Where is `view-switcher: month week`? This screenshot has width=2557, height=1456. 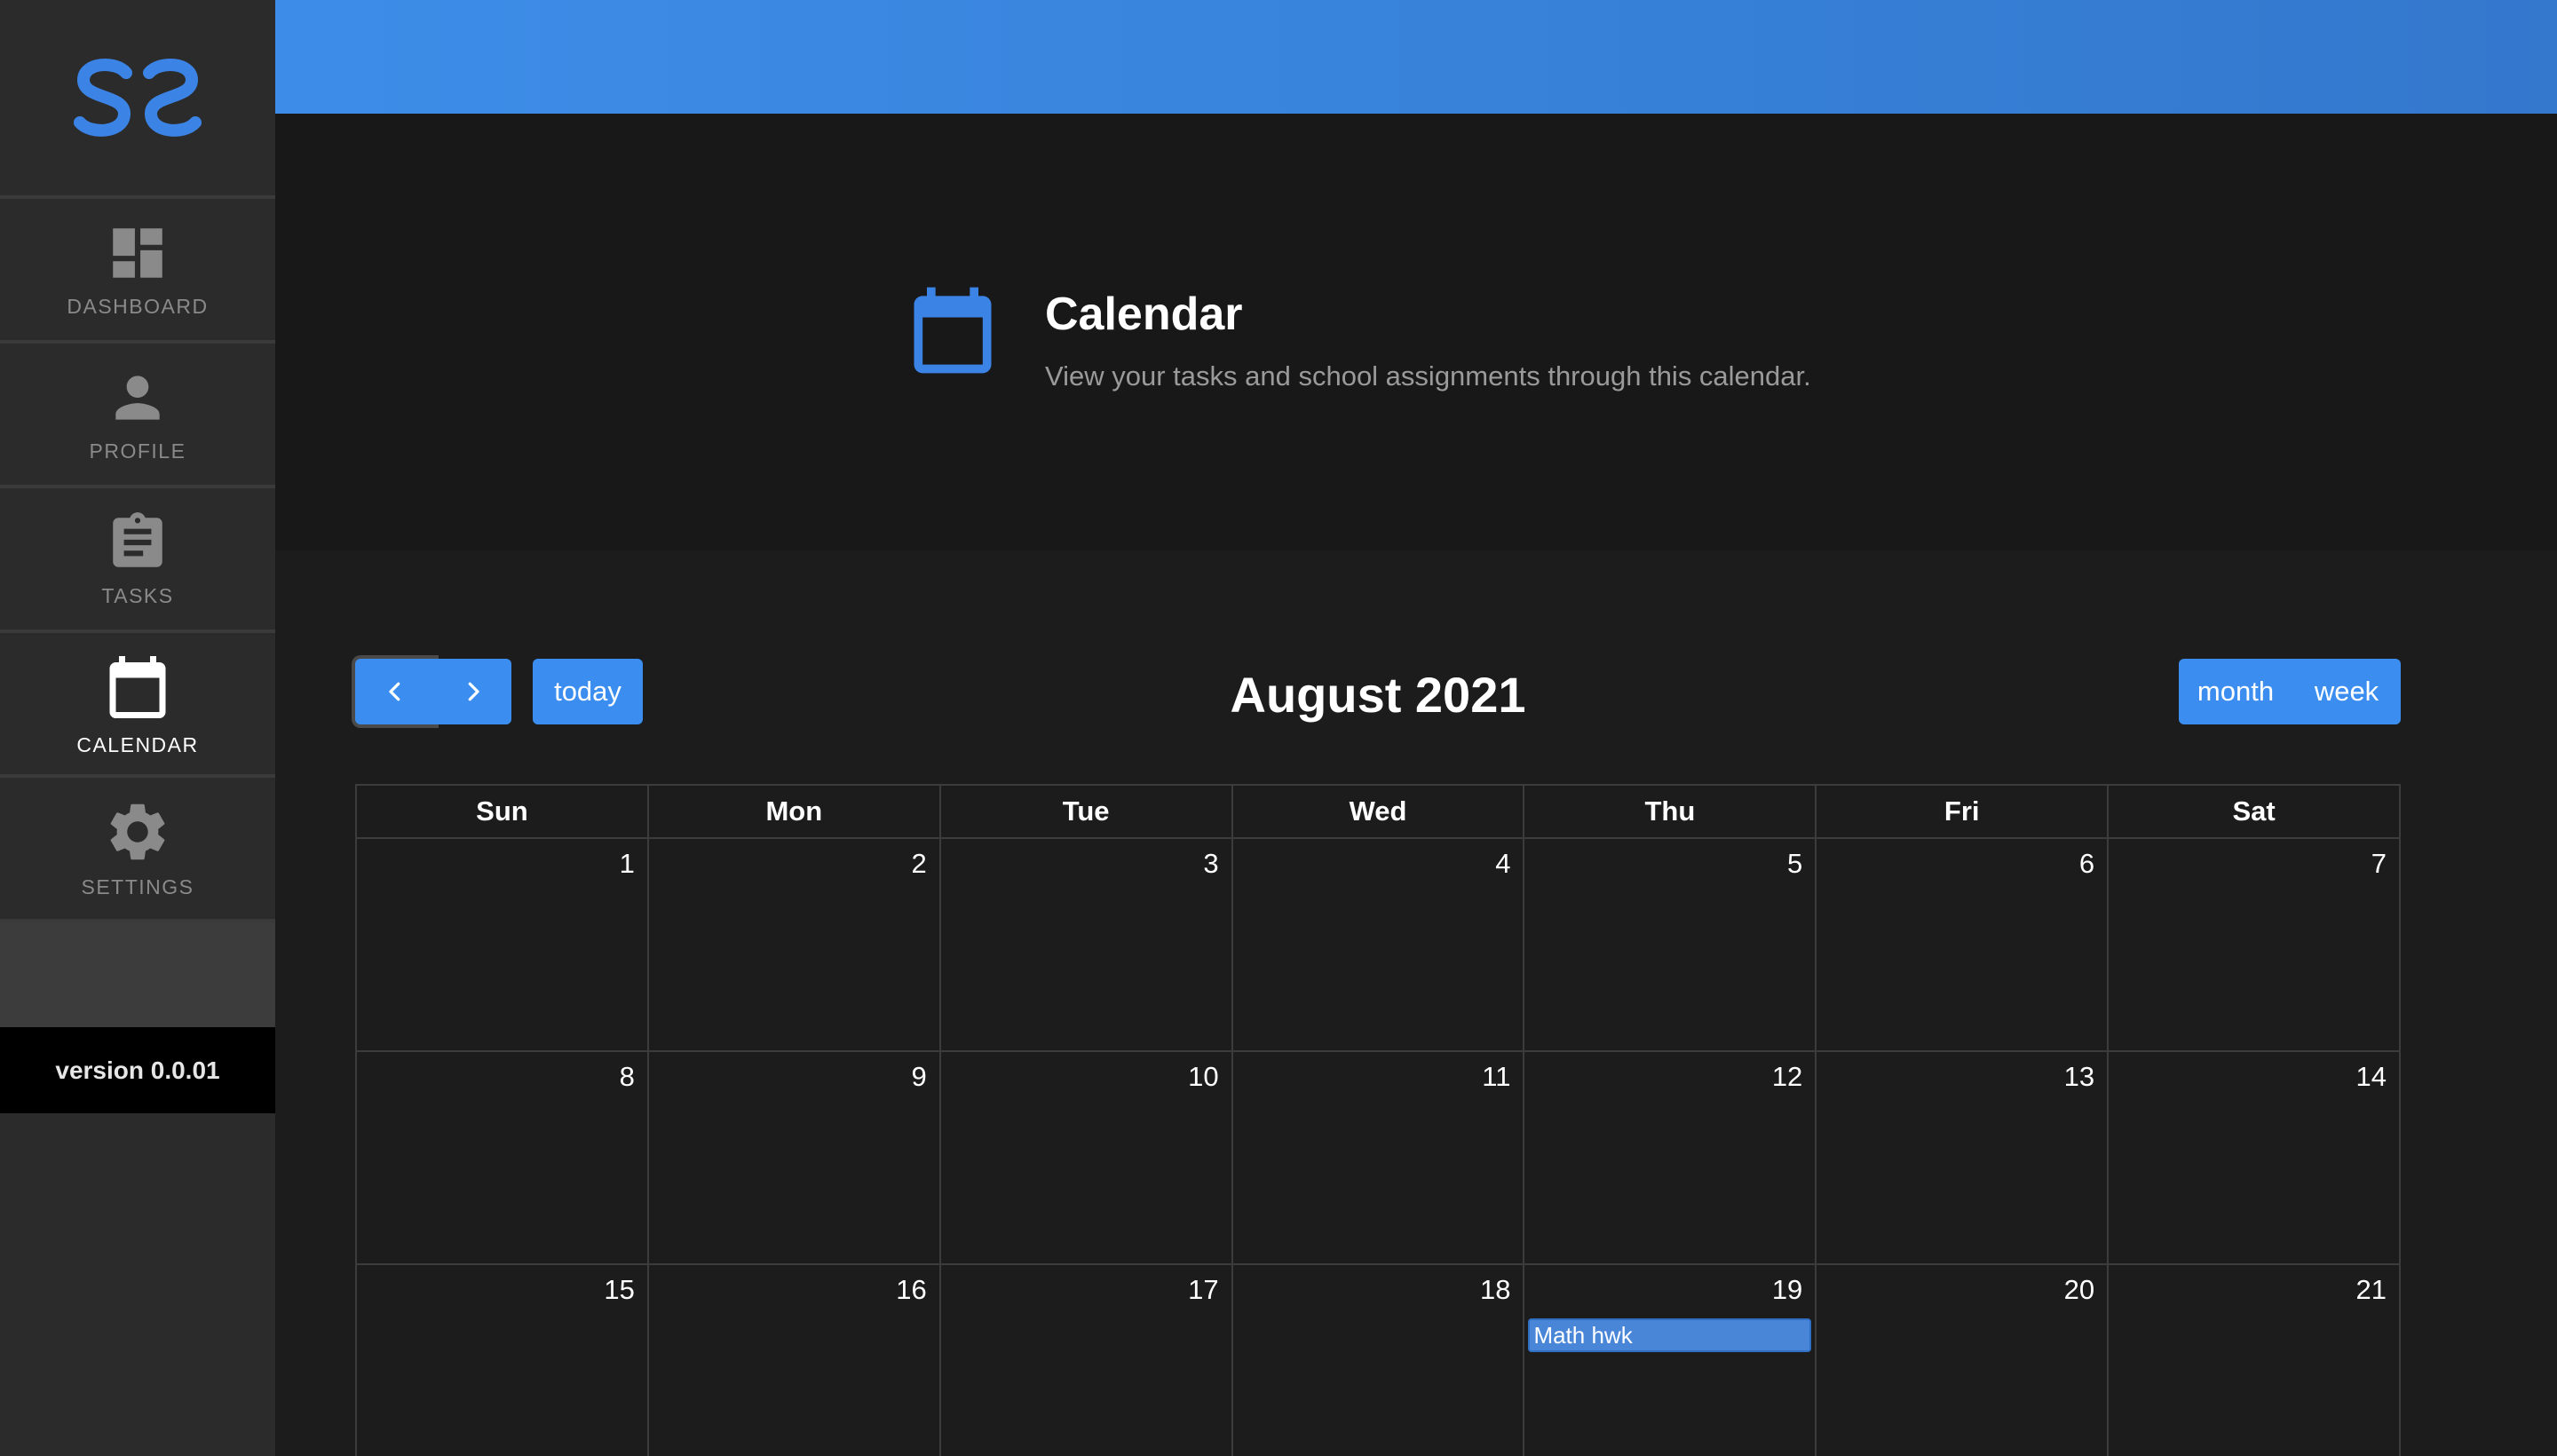 view-switcher: month week is located at coordinates (2290, 691).